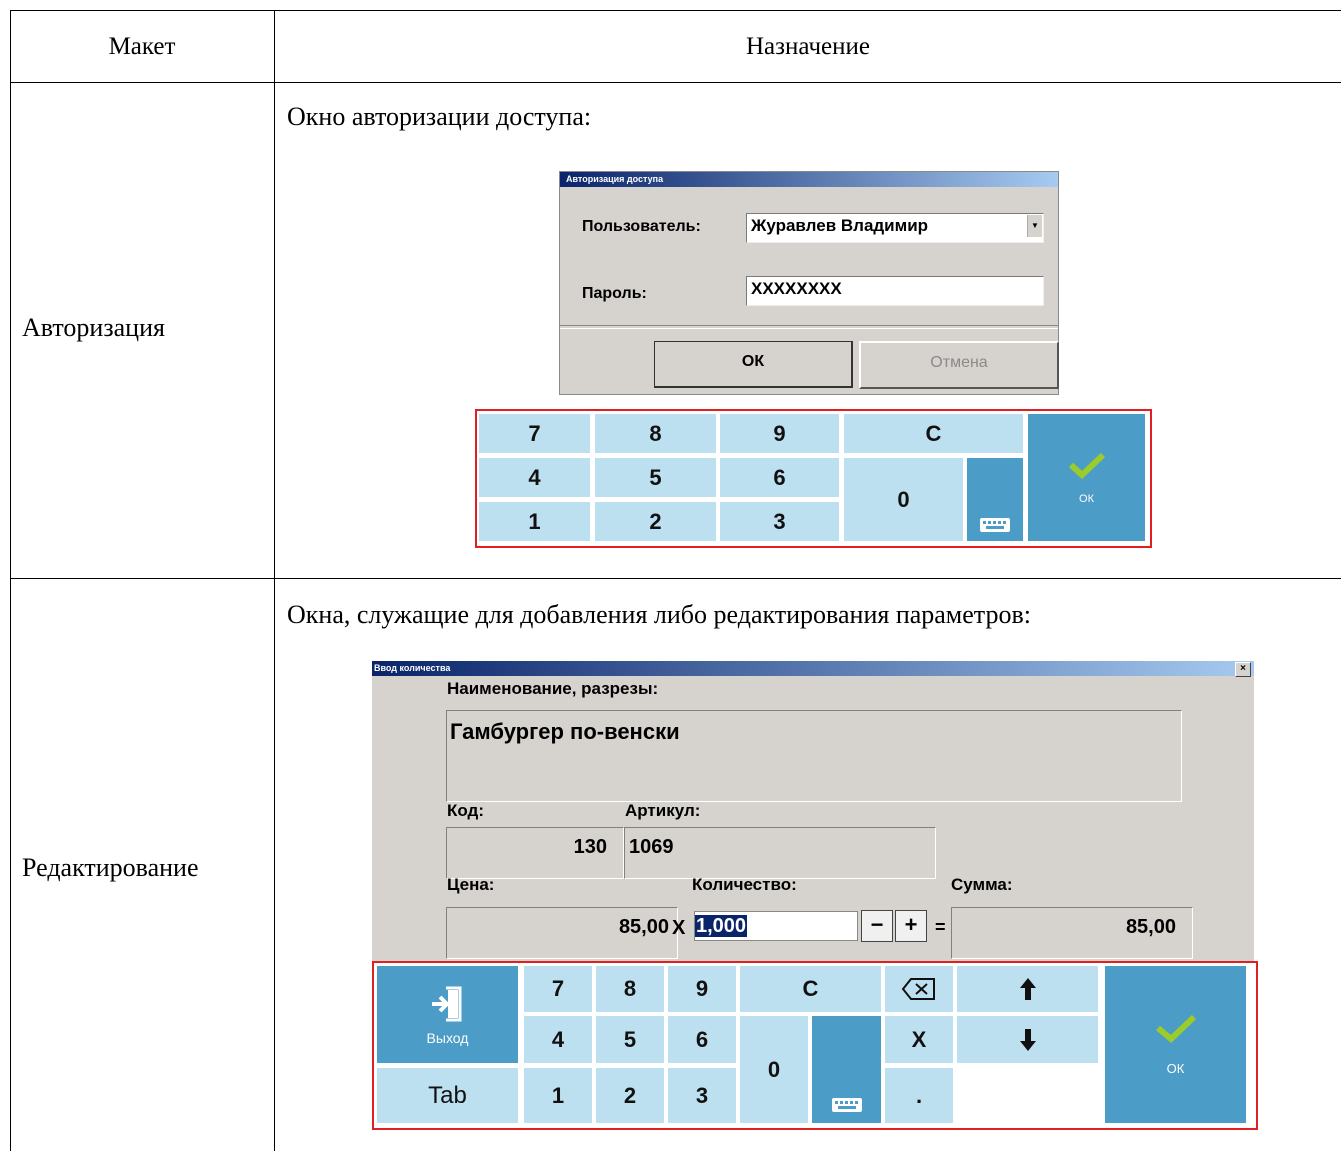 This screenshot has width=1341, height=1151. What do you see at coordinates (663, 810) in the screenshot?
I see `article-label: Артикул:` at bounding box center [663, 810].